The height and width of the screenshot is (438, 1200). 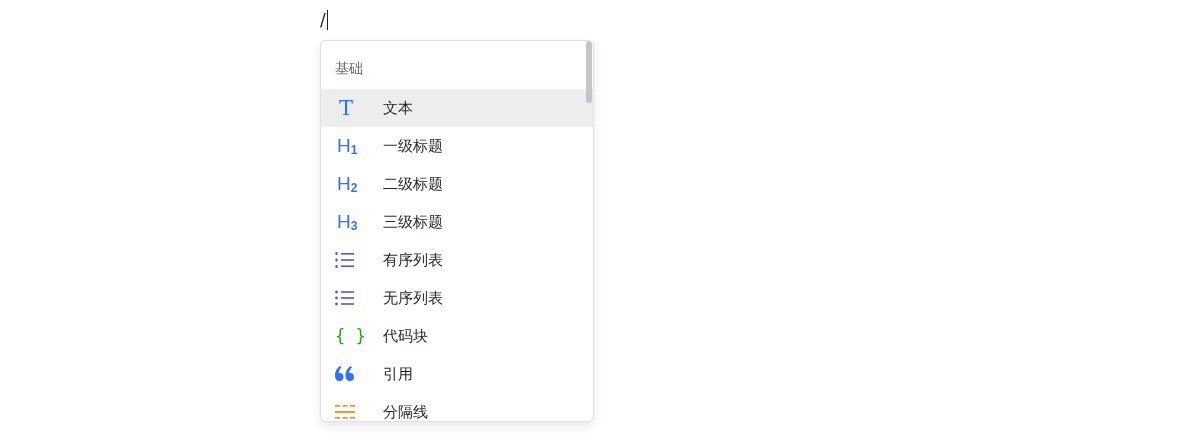 I want to click on text-icon: T, so click(x=346, y=108).